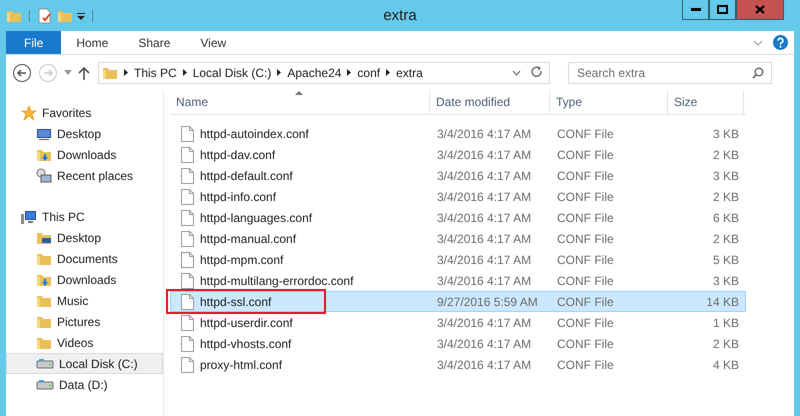  I want to click on minimize-button, so click(695, 10).